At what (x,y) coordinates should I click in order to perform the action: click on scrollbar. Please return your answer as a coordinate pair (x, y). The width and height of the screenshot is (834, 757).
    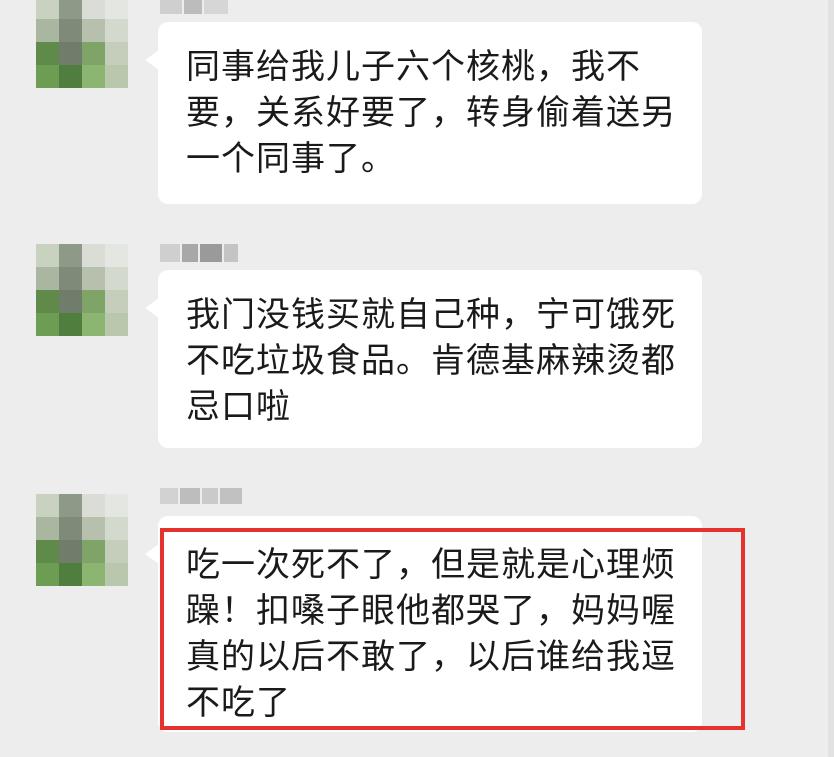
    Looking at the image, I should click on (831, 378).